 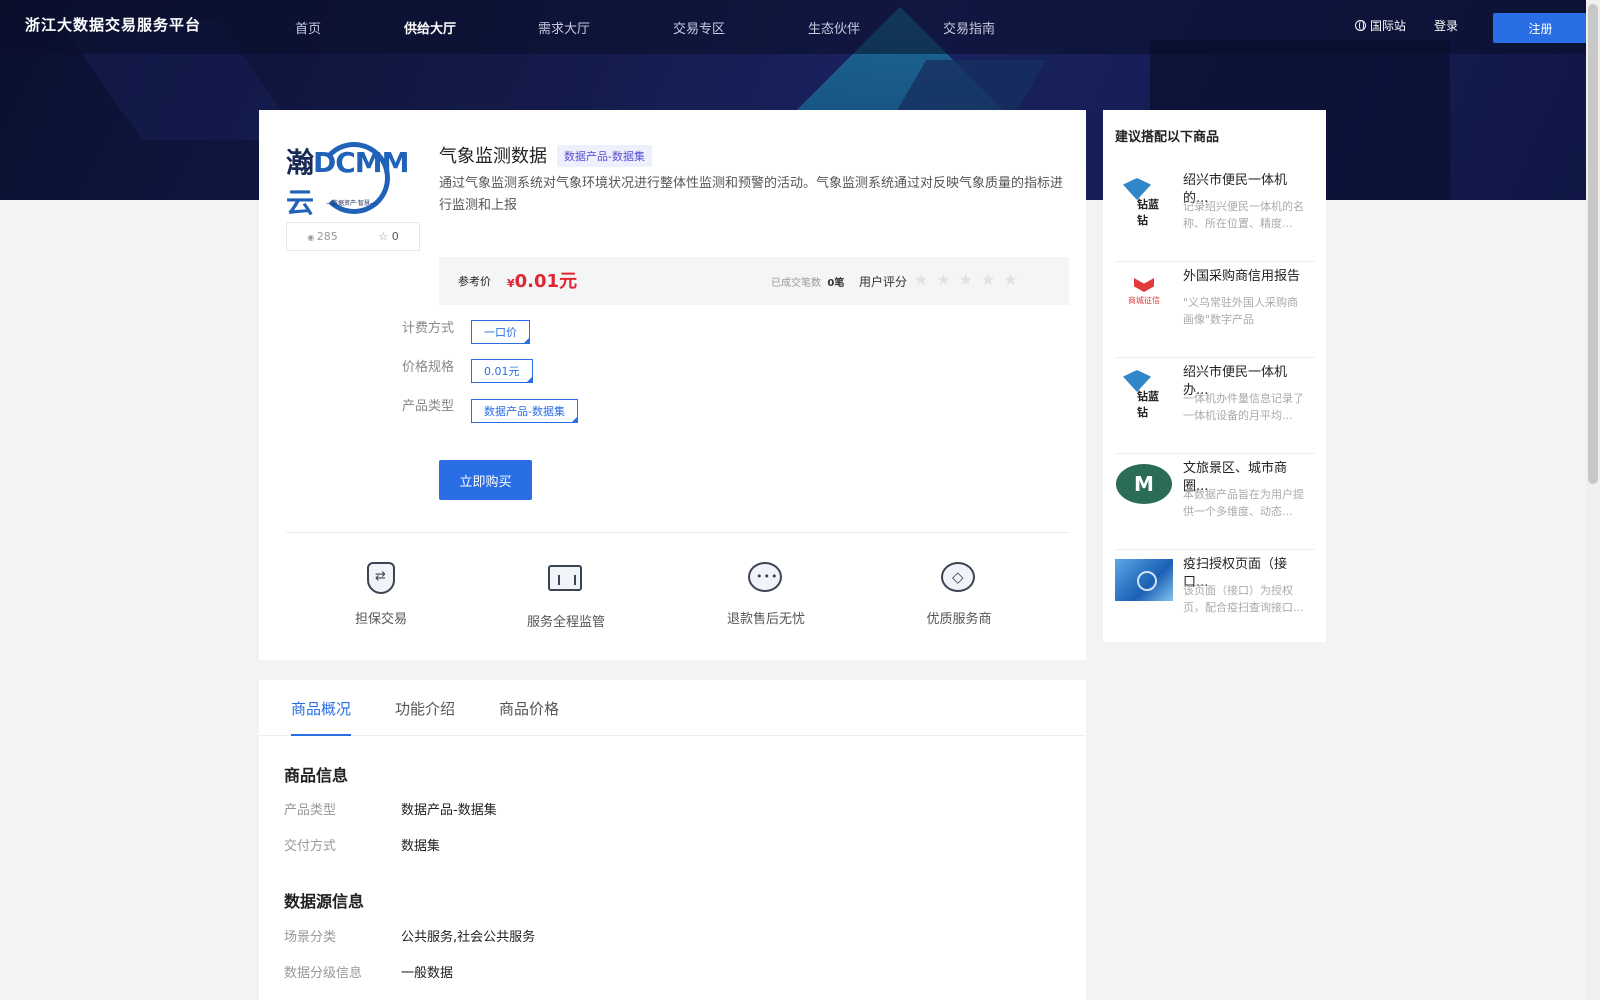 I want to click on shield-icon, so click(x=381, y=578).